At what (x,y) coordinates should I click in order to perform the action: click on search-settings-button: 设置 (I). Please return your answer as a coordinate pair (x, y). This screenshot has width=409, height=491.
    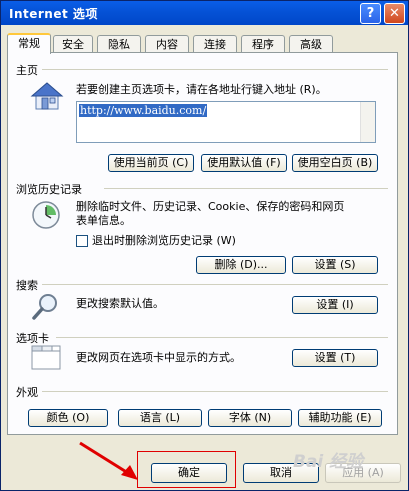
    Looking at the image, I should click on (335, 305).